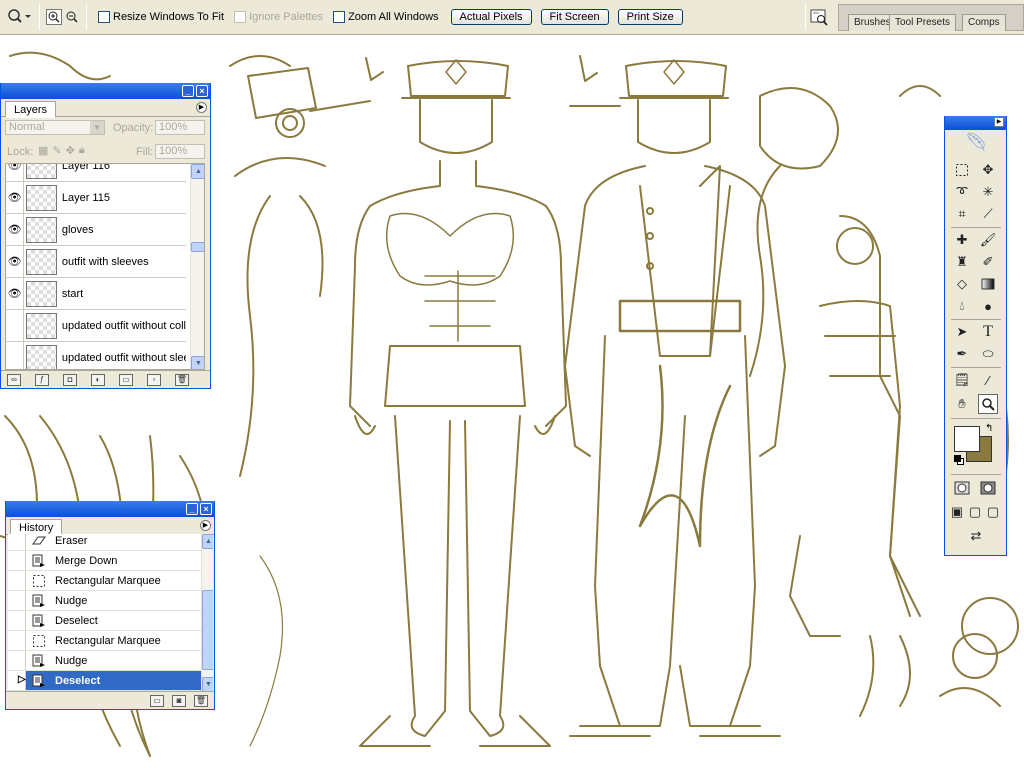  I want to click on snapshot-source-cell: ▷, so click(17, 680).